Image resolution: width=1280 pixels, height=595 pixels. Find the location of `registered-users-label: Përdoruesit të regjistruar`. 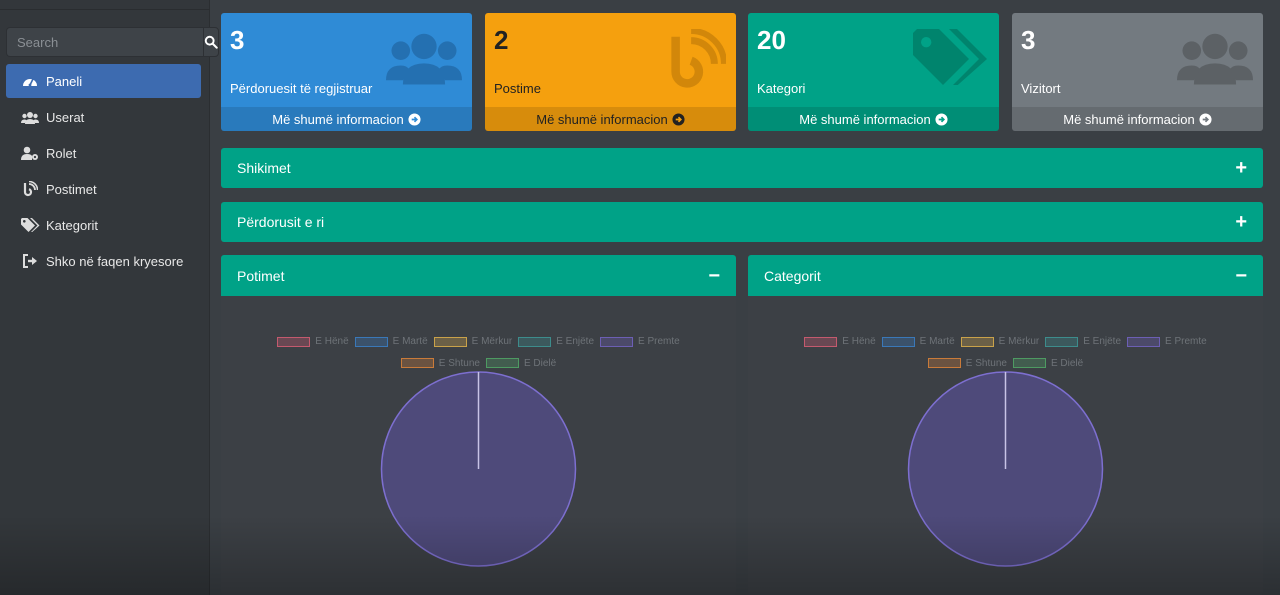

registered-users-label: Përdoruesit të regjistruar is located at coordinates (301, 88).